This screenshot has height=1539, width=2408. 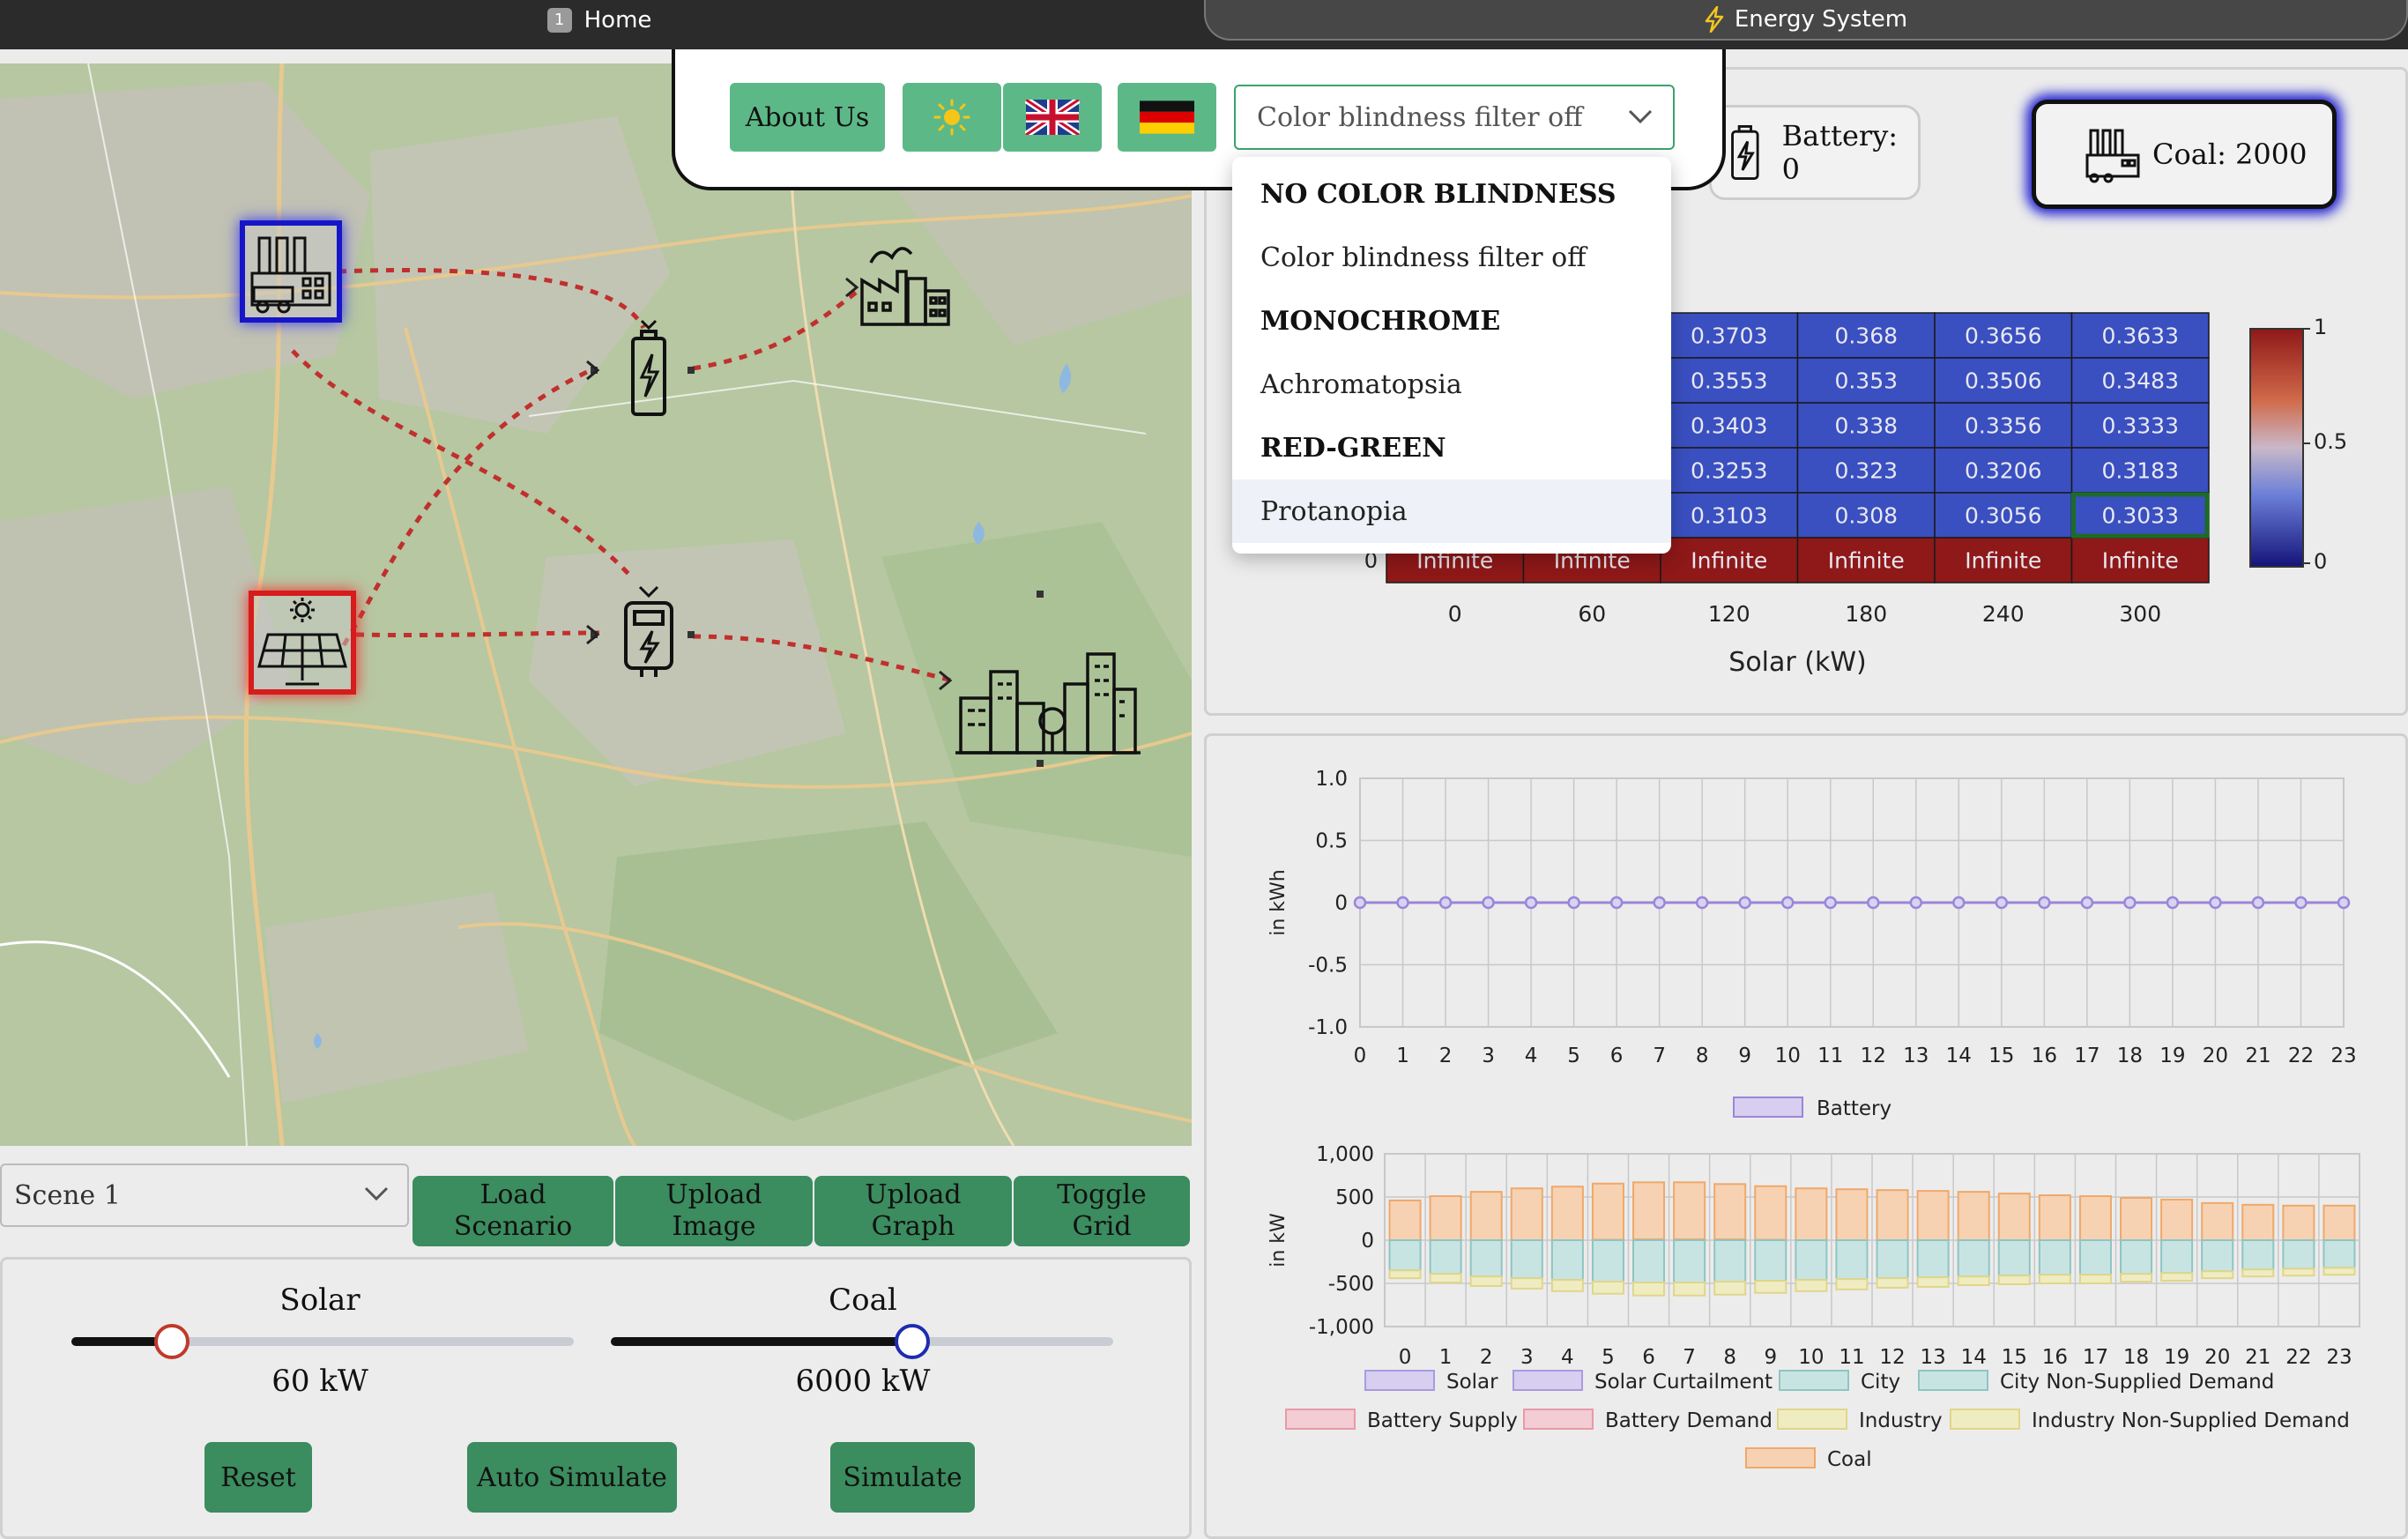 I want to click on city-node, so click(x=1048, y=698).